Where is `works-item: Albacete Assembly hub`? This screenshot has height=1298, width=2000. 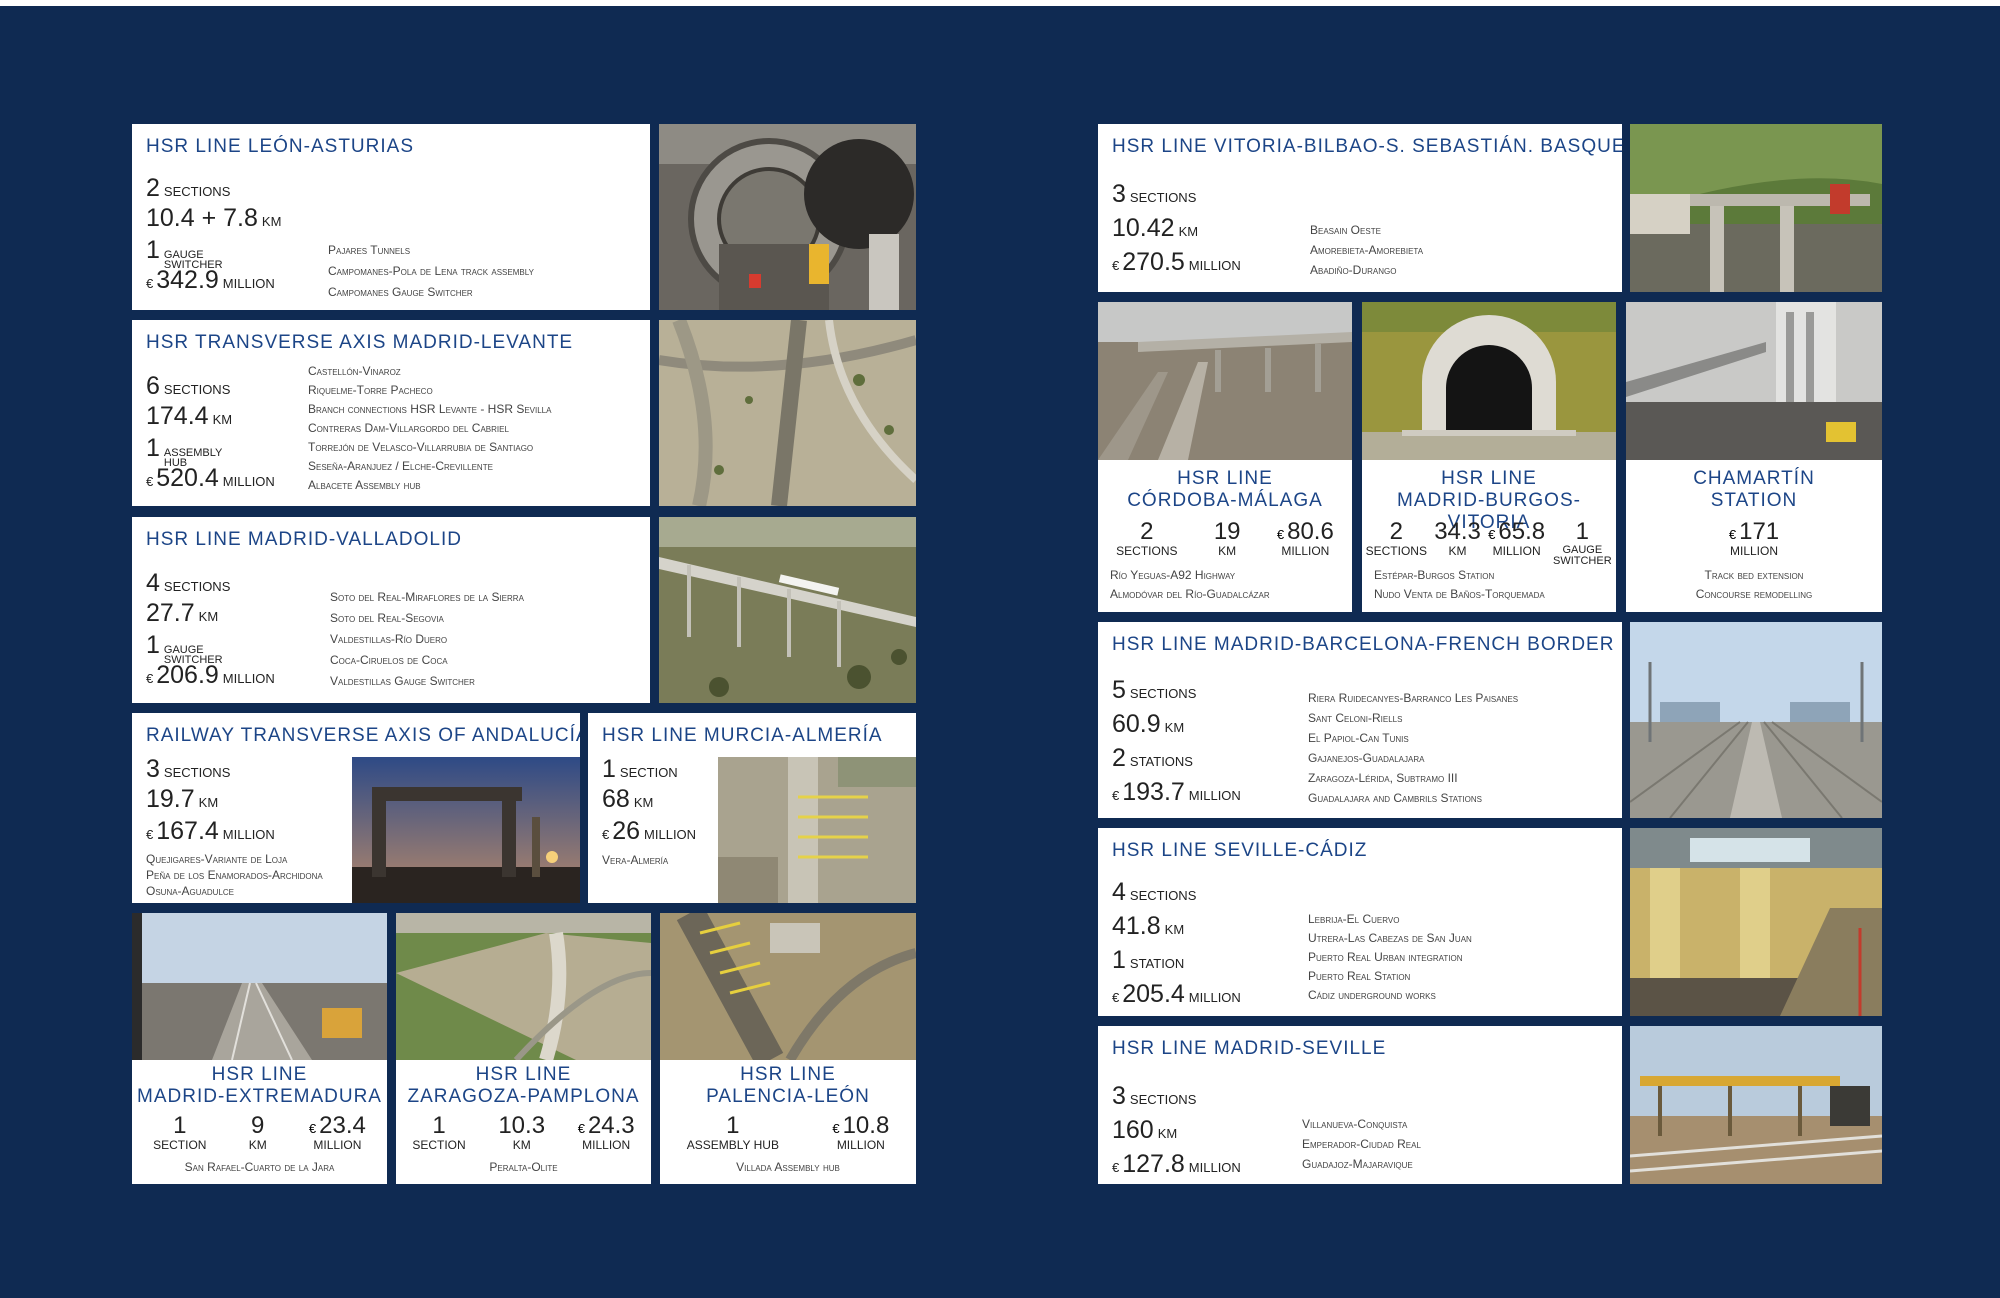 works-item: Albacete Assembly hub is located at coordinates (364, 485).